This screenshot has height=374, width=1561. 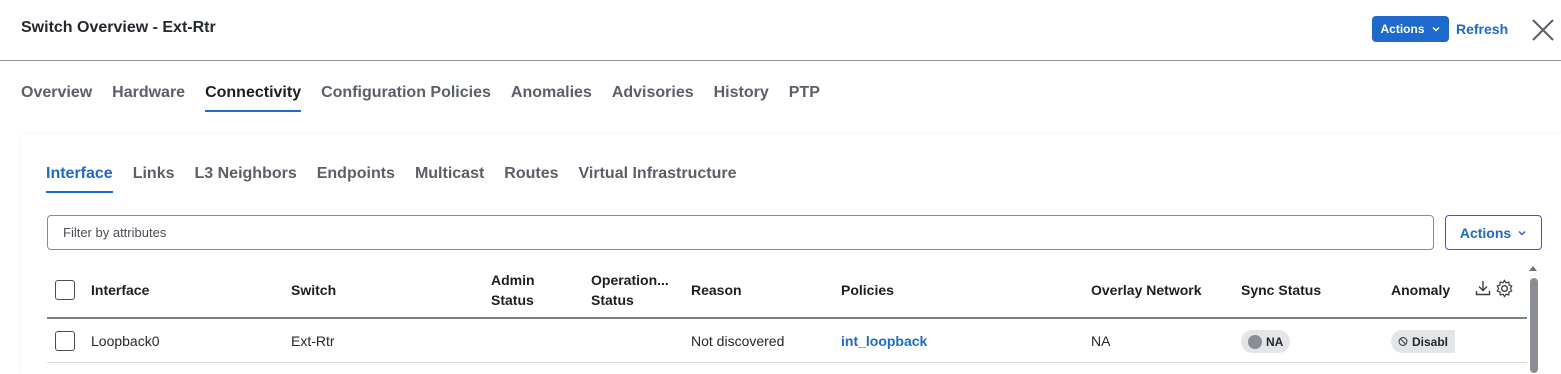 What do you see at coordinates (1543, 30) in the screenshot?
I see `close-icon` at bounding box center [1543, 30].